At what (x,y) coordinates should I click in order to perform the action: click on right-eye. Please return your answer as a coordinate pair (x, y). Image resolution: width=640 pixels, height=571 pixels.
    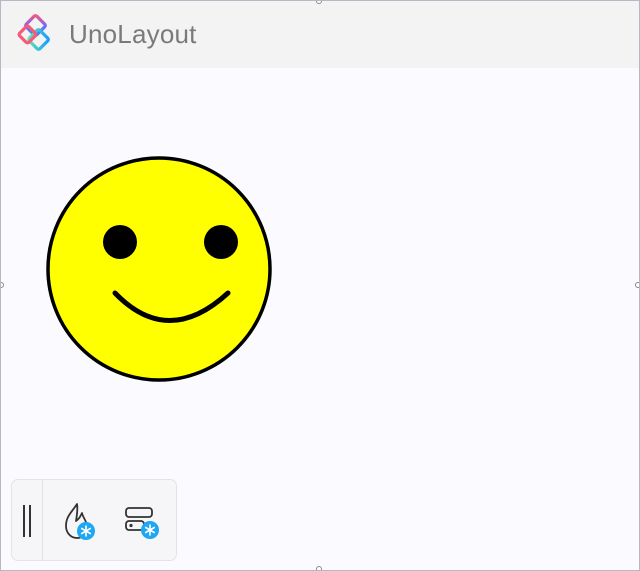
    Looking at the image, I should click on (221, 242).